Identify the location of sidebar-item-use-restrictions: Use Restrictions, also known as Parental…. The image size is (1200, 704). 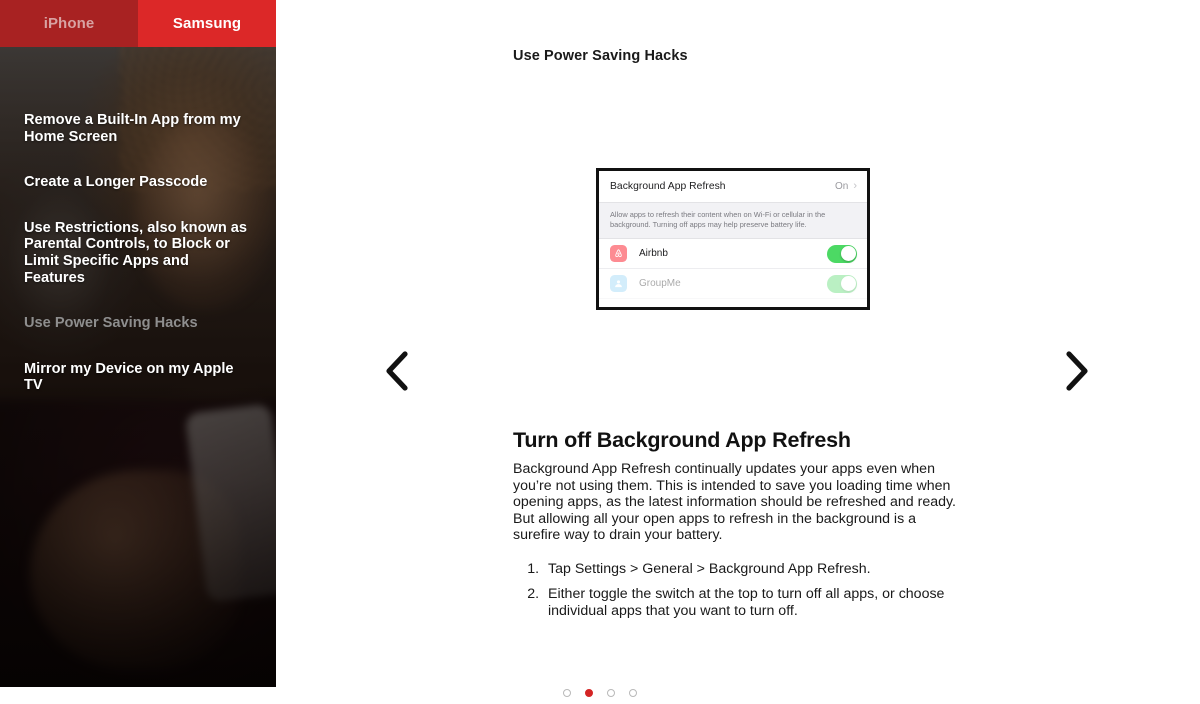
(138, 253).